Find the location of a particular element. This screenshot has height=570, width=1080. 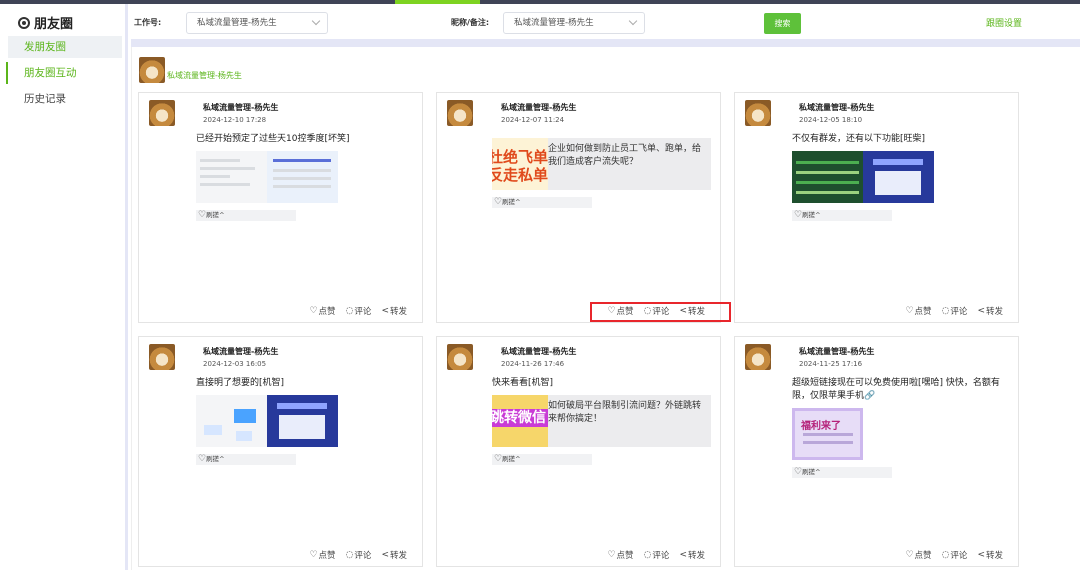

search-button: 搜索 is located at coordinates (782, 23).